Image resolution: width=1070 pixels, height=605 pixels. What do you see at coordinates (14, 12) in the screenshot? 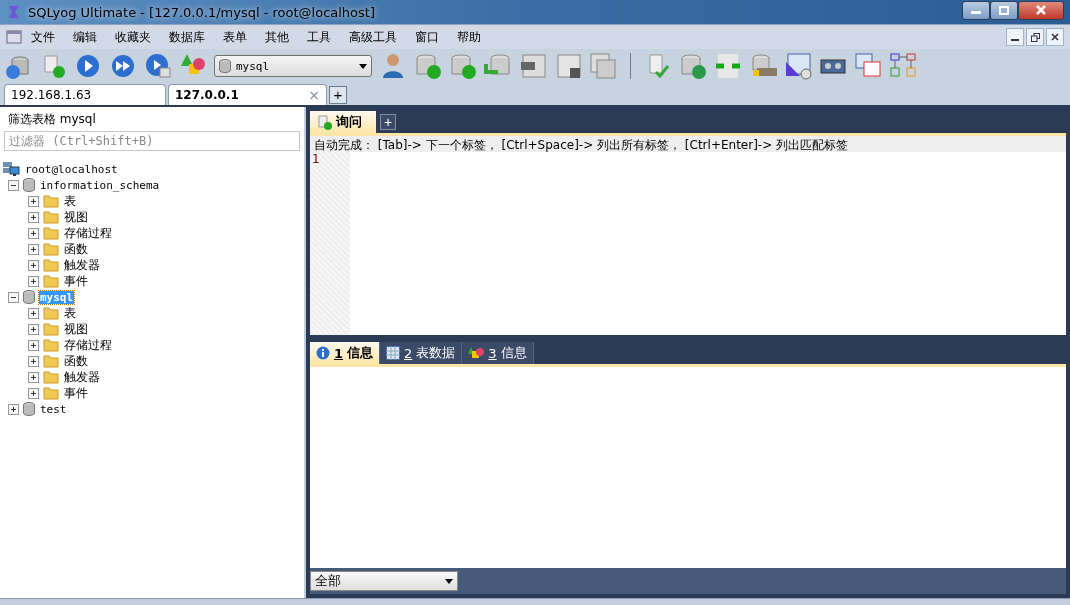
I see `app-logo-icon` at bounding box center [14, 12].